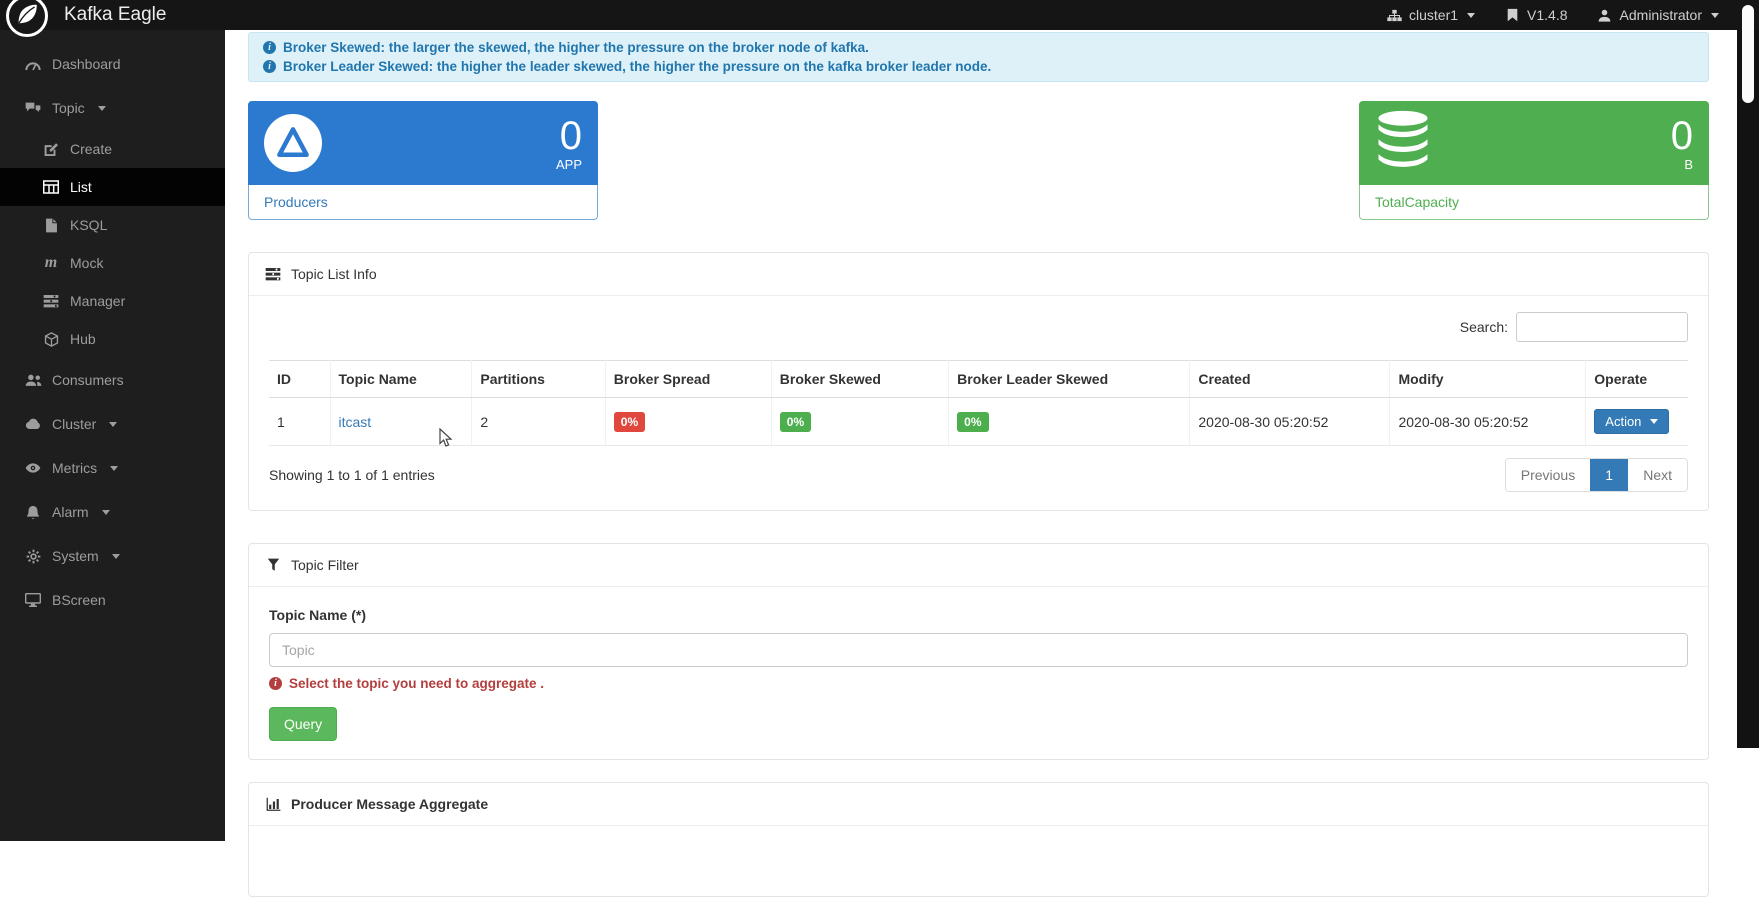 This screenshot has width=1759, height=897. I want to click on broker-spread-badge: 0%, so click(629, 421).